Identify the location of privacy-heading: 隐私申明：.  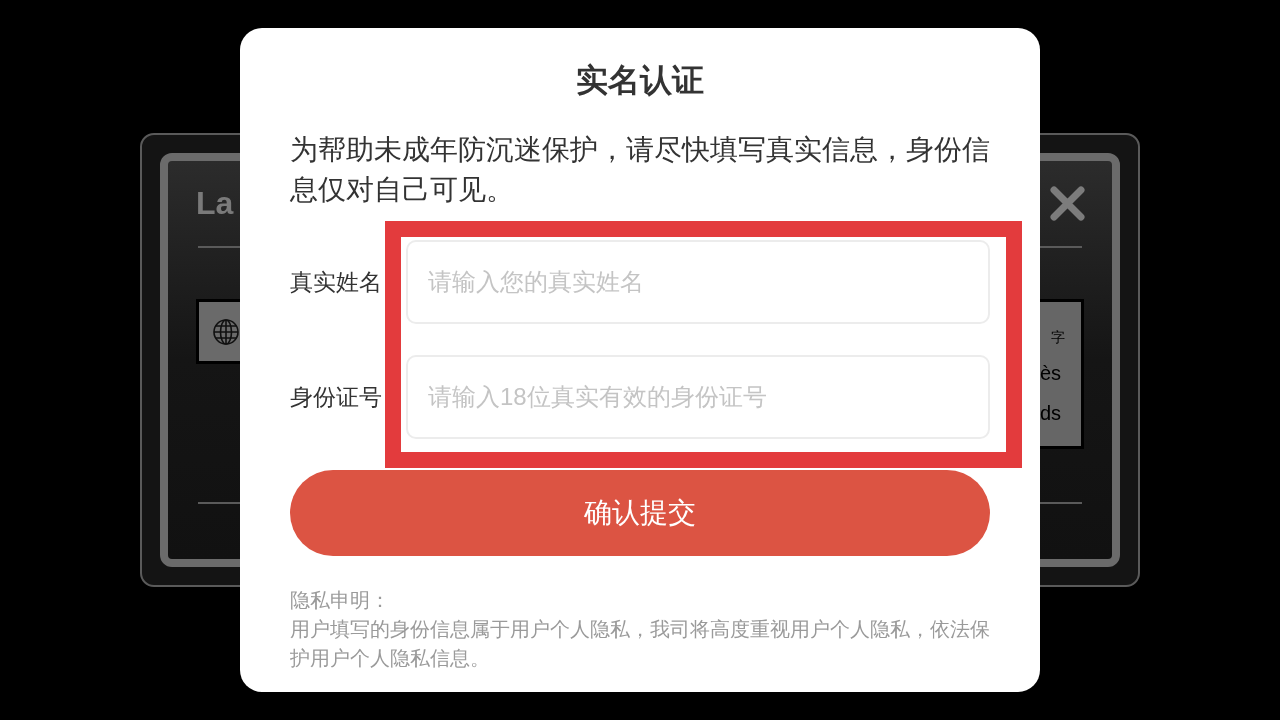
(340, 600).